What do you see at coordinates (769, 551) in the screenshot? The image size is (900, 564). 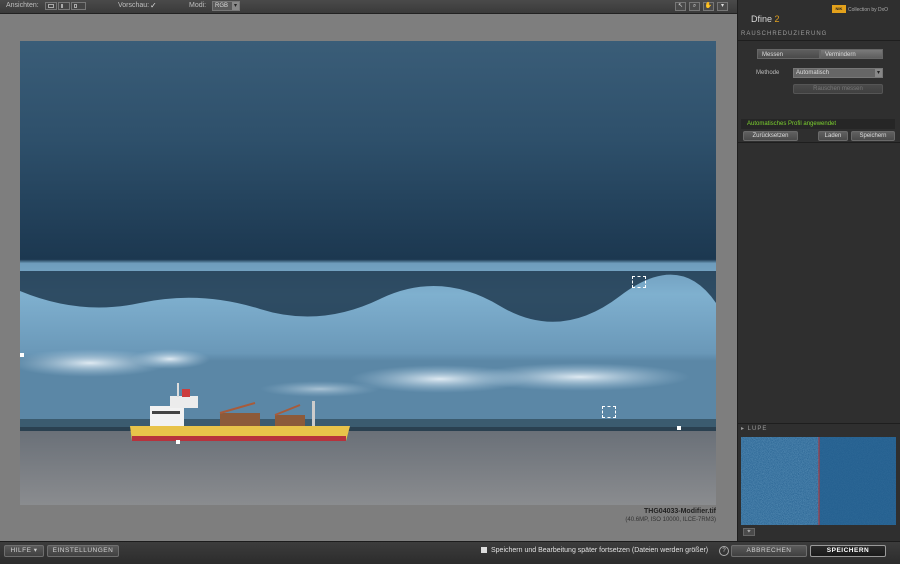 I see `cancel-button: ABBRECHEN` at bounding box center [769, 551].